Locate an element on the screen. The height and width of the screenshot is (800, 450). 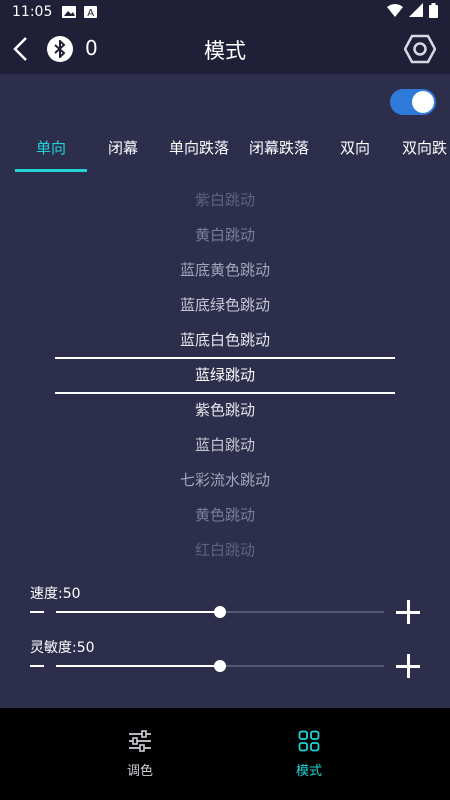
battery-icon is located at coordinates (433, 12).